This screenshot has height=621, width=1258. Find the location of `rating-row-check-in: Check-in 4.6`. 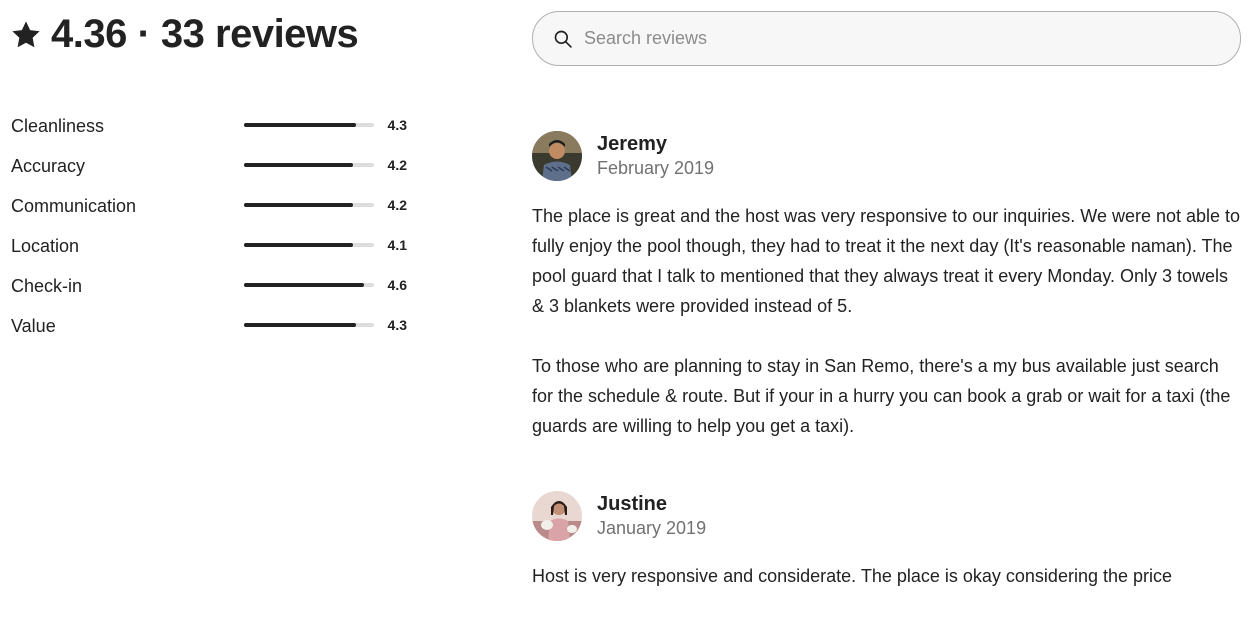

rating-row-check-in: Check-in 4.6 is located at coordinates (211, 286).